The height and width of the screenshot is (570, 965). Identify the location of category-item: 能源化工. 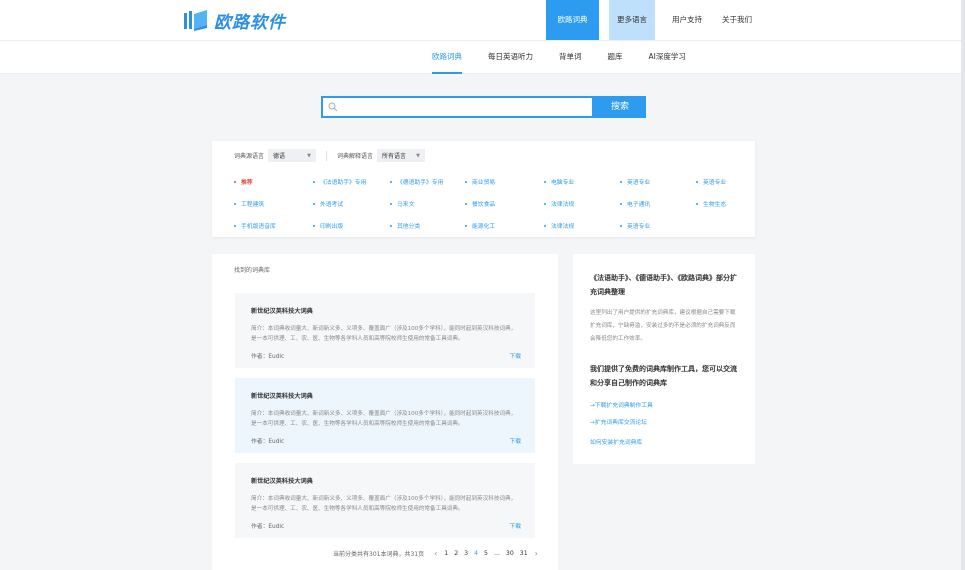
(480, 225).